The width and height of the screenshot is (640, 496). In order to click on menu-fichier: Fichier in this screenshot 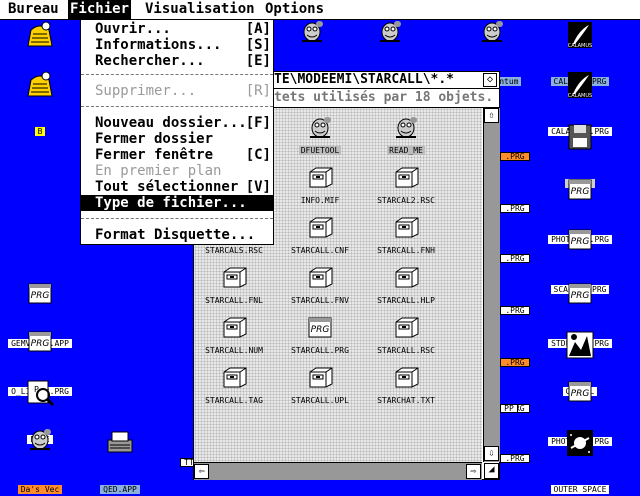, I will do `click(100, 9)`.